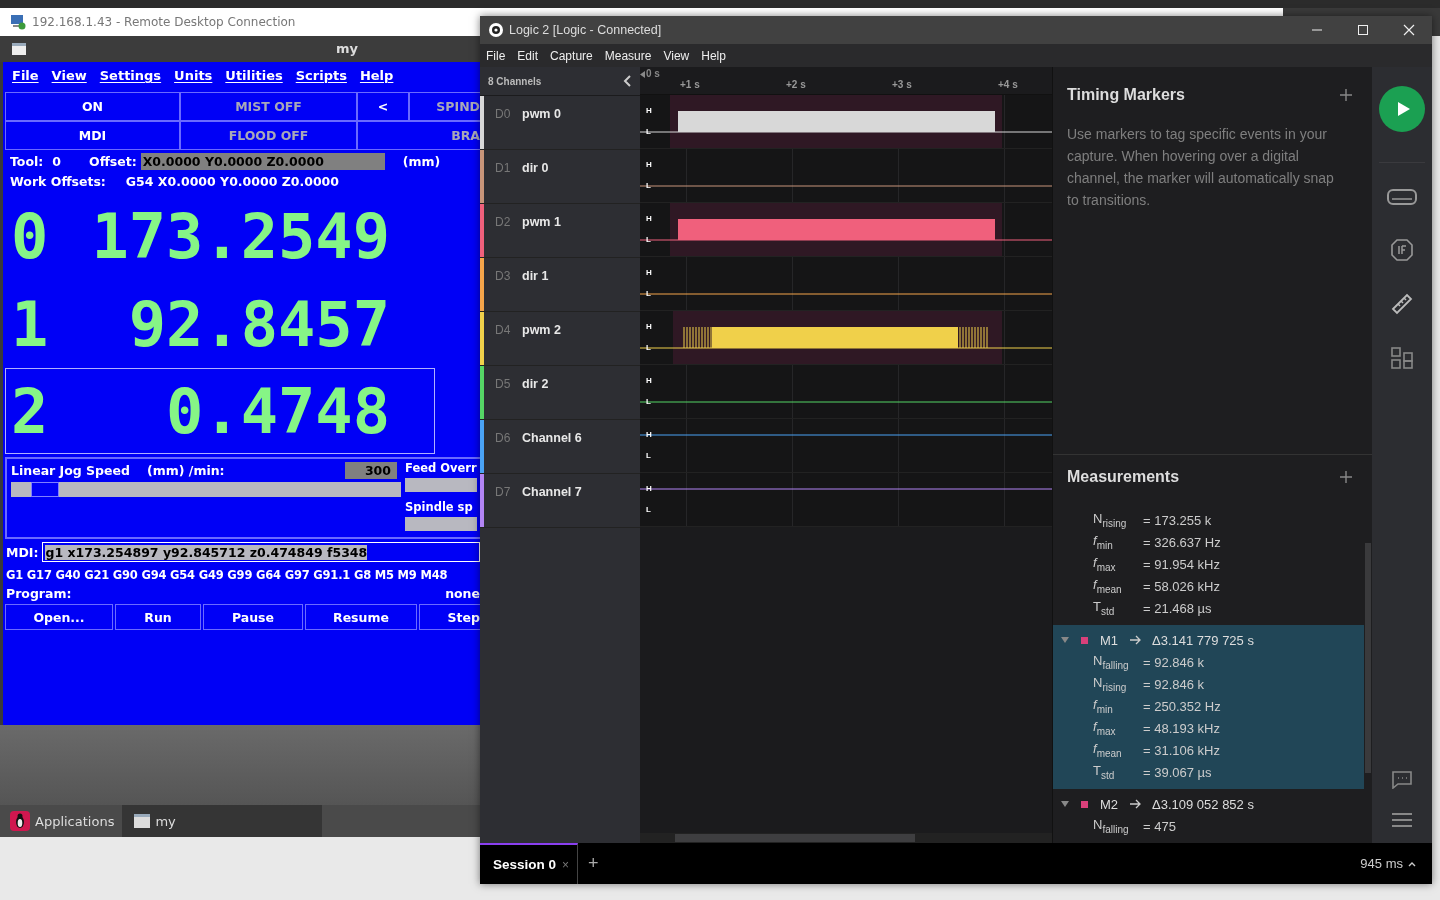 The height and width of the screenshot is (900, 1440). Describe the element at coordinates (449, 617) in the screenshot. I see `program-button: Step` at that location.